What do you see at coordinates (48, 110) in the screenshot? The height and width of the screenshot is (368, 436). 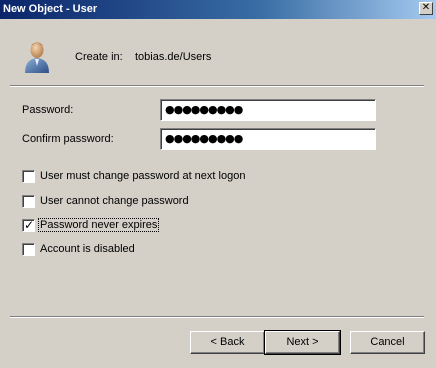 I see `password-label: Password:` at bounding box center [48, 110].